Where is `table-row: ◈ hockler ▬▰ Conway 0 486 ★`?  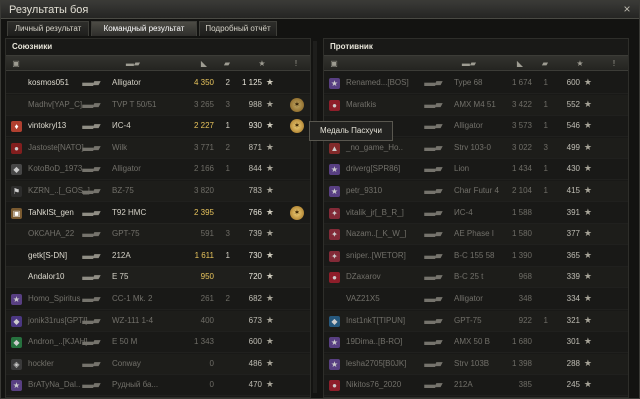
table-row: ◈ hockler ▬▰ Conway 0 486 ★ is located at coordinates (158, 364).